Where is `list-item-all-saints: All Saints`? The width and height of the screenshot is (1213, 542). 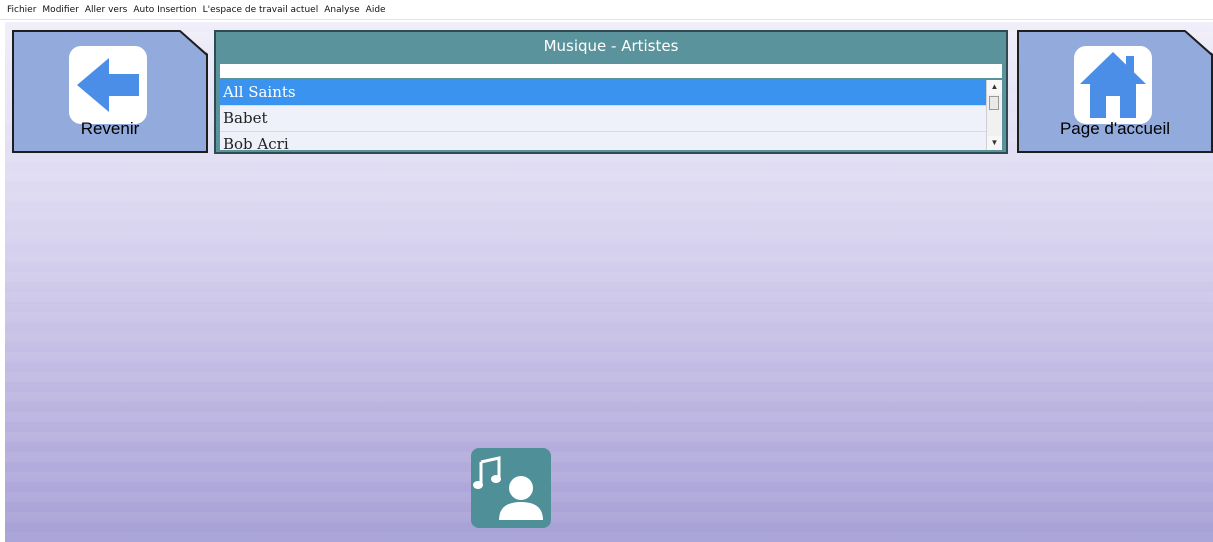
list-item-all-saints: All Saints is located at coordinates (603, 93).